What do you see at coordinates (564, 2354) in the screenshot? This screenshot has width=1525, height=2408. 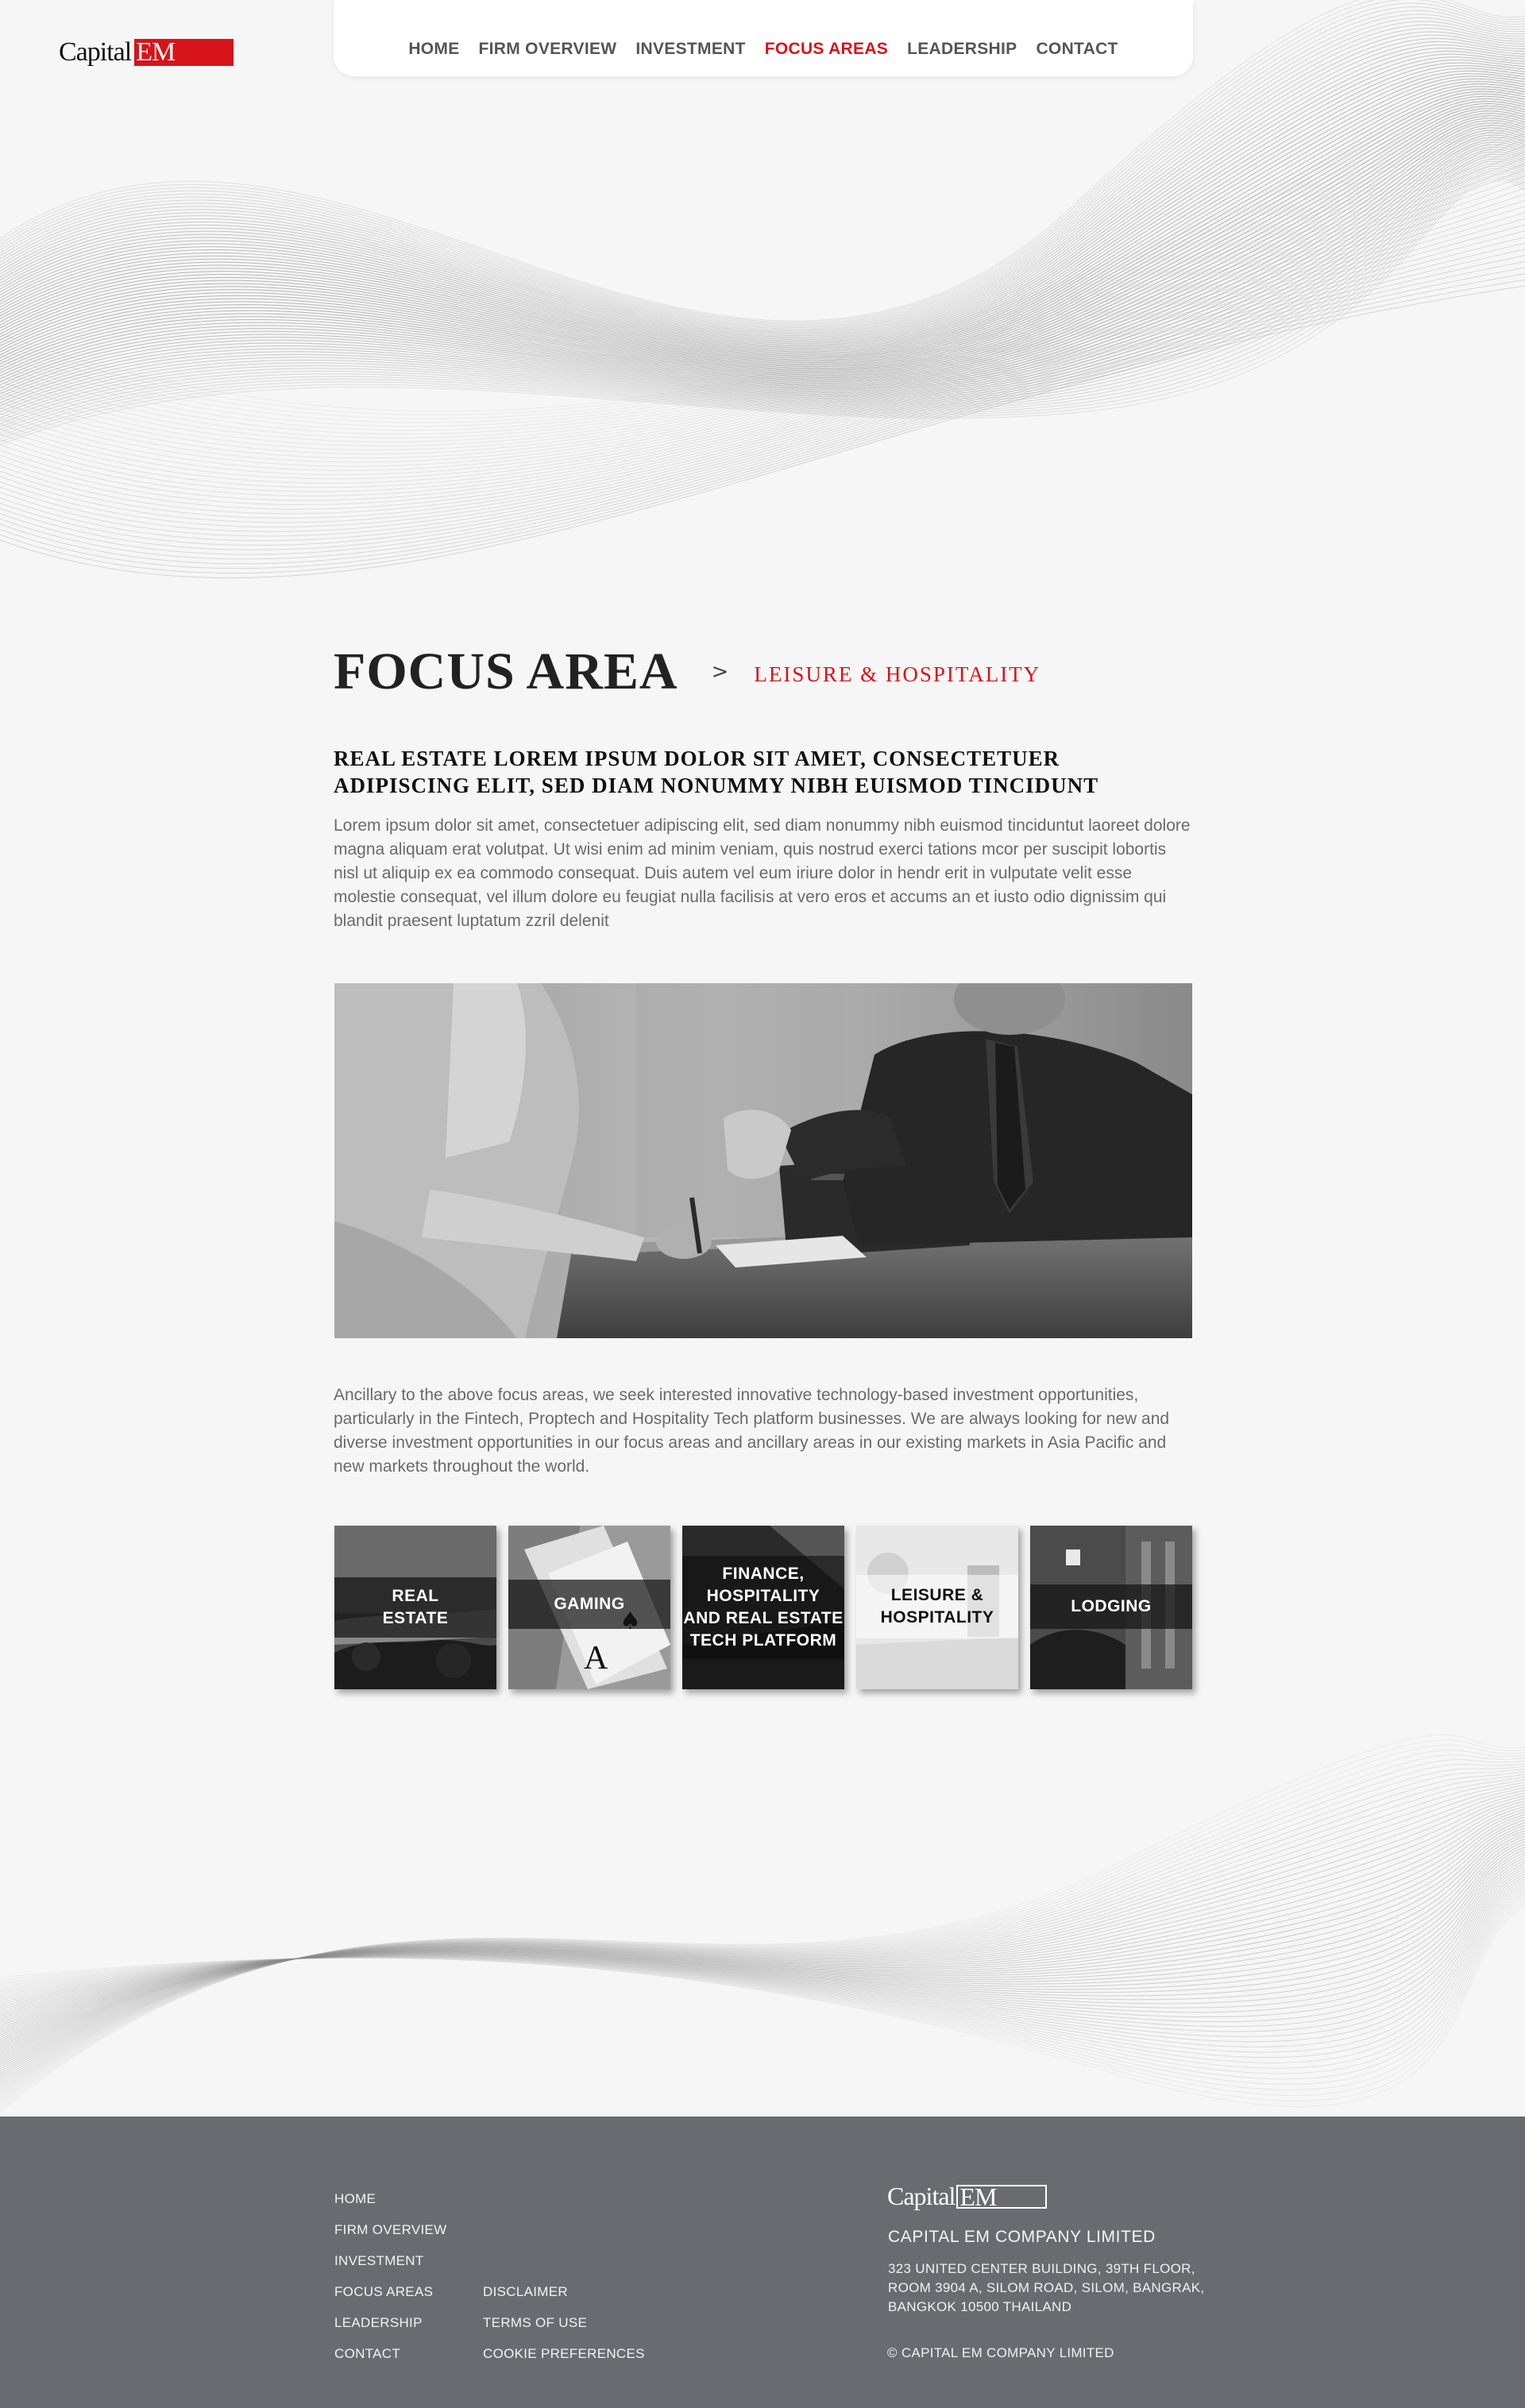 I see `footer-link-cookie-preferences: COOKIE PREFERENCES` at bounding box center [564, 2354].